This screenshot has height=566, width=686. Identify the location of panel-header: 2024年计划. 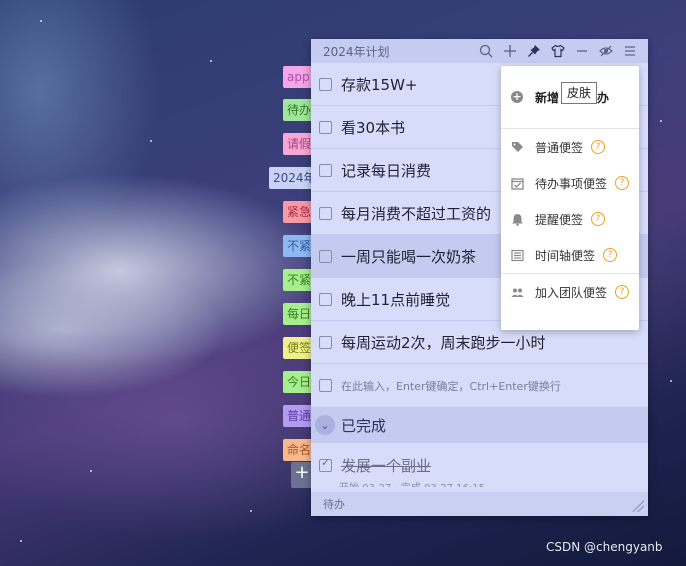
(479, 51).